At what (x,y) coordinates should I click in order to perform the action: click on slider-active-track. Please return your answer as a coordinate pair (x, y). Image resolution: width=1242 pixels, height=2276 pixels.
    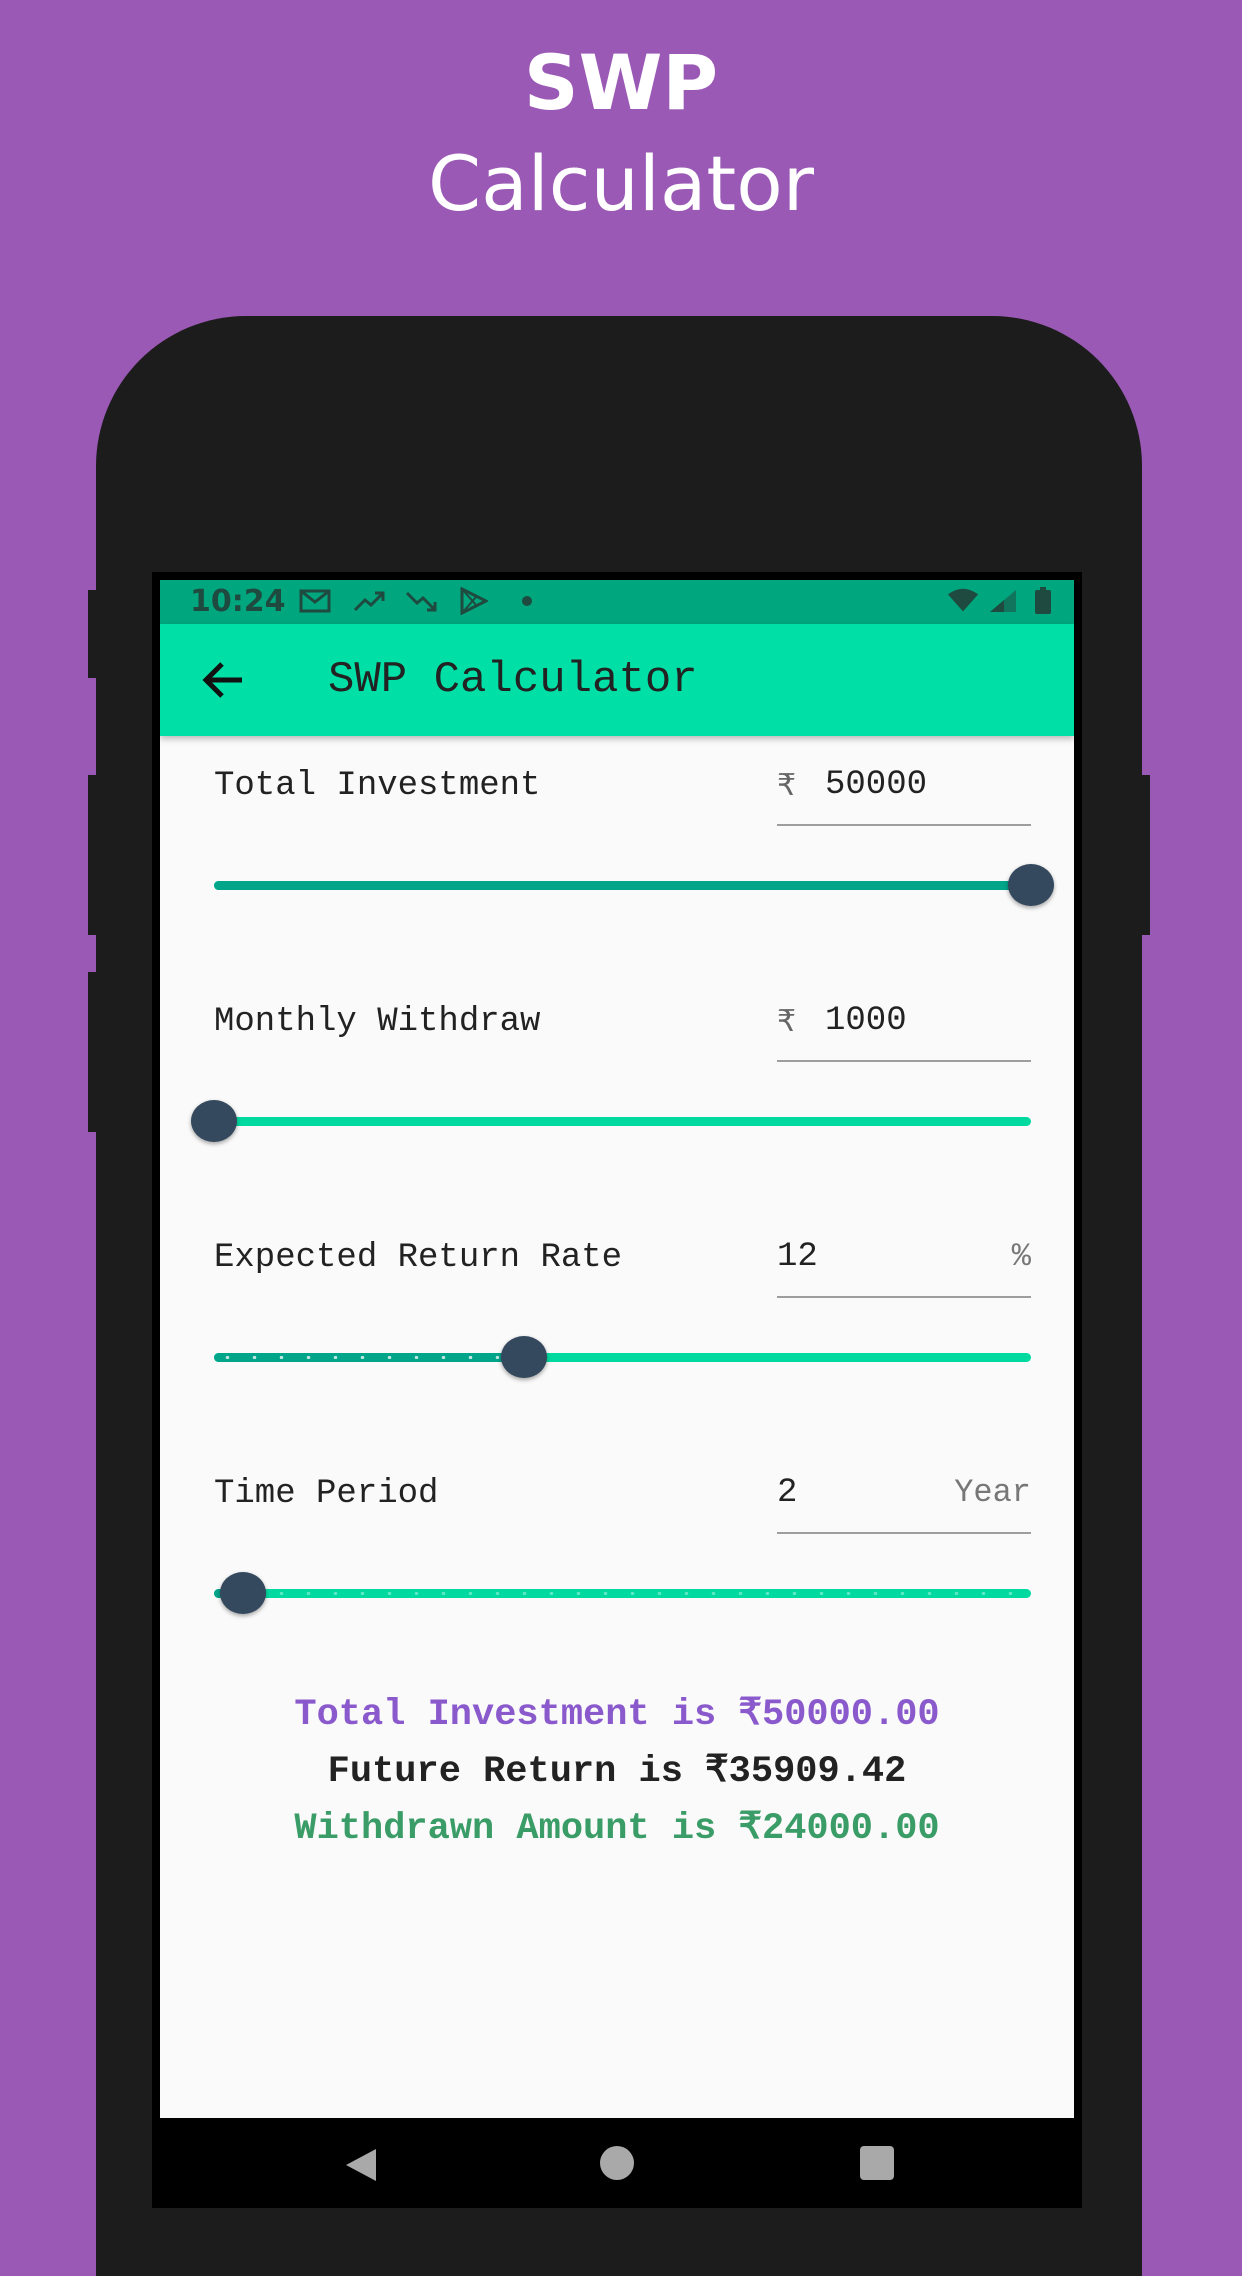
    Looking at the image, I should click on (622, 885).